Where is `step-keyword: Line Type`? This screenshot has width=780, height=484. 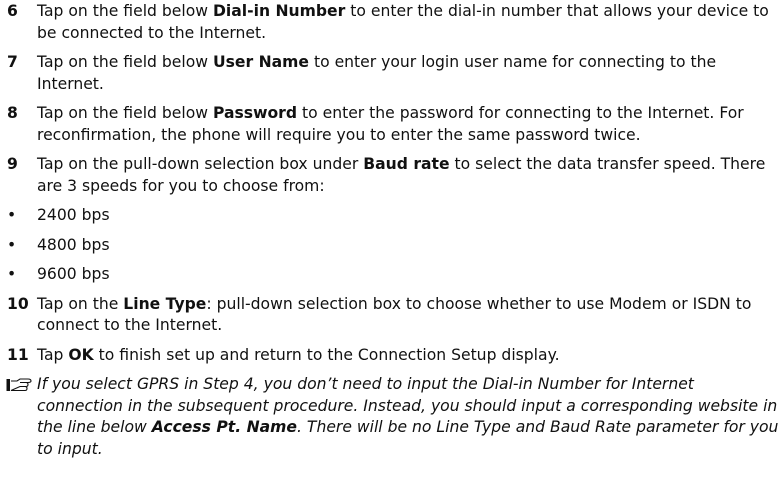 step-keyword: Line Type is located at coordinates (165, 303).